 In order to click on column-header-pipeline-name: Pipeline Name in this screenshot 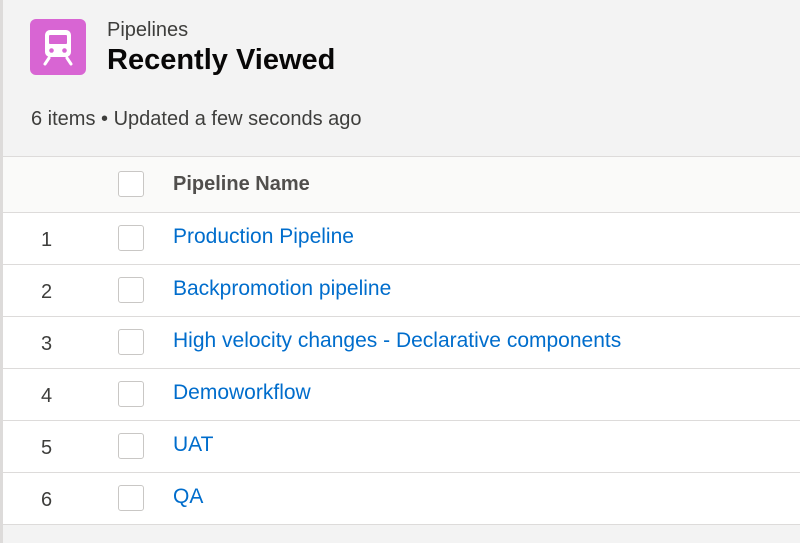, I will do `click(241, 184)`.